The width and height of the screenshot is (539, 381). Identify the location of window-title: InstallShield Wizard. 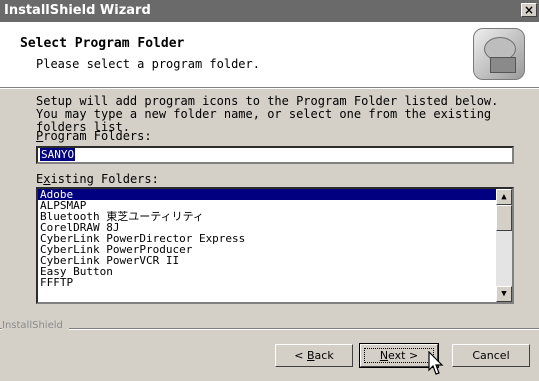
(77, 10).